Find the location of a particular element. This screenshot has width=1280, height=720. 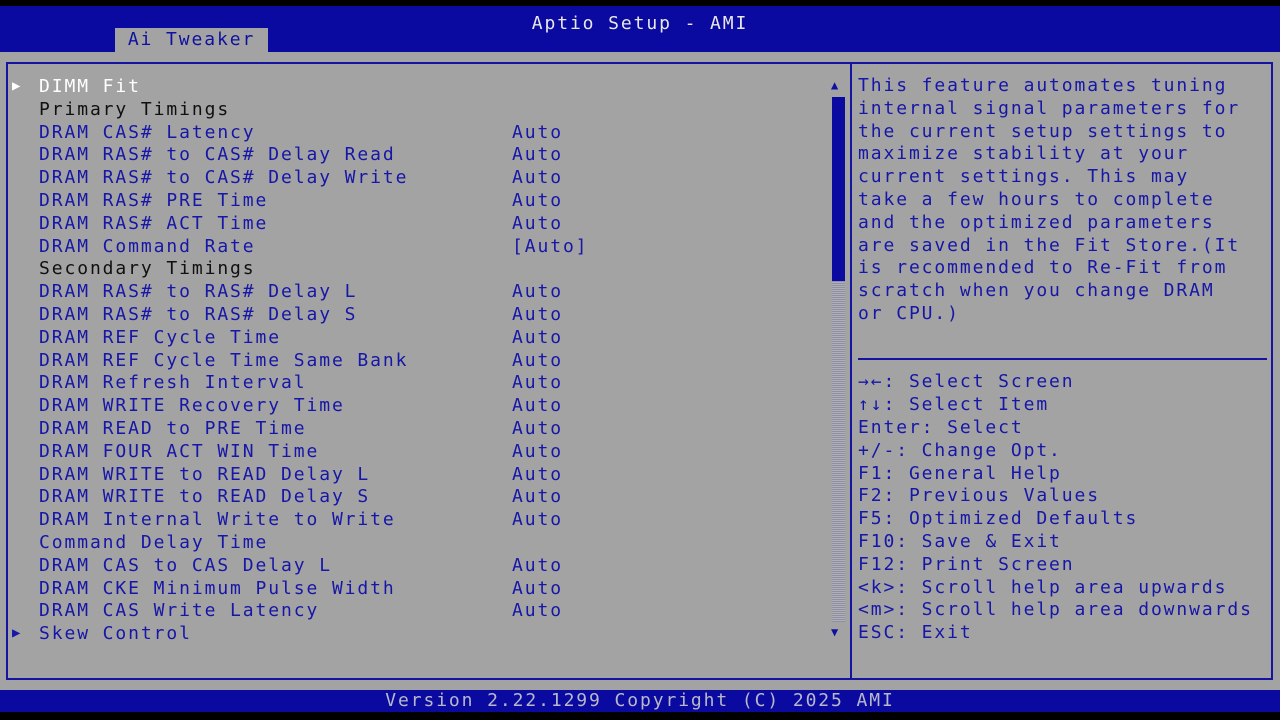

help-text-line: are saved in the Fit Store.(It is located at coordinates (1049, 245).